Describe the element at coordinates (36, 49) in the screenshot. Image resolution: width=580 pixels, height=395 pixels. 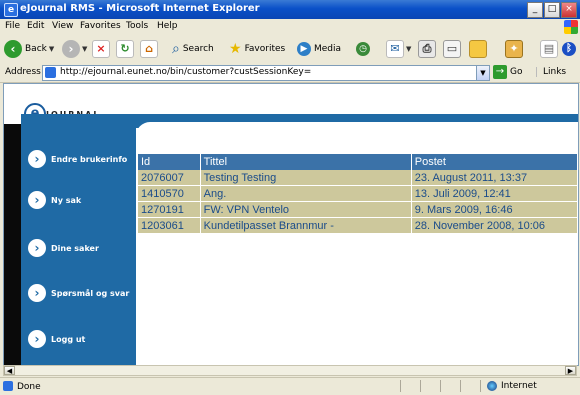
I see `back-label: Back` at that location.